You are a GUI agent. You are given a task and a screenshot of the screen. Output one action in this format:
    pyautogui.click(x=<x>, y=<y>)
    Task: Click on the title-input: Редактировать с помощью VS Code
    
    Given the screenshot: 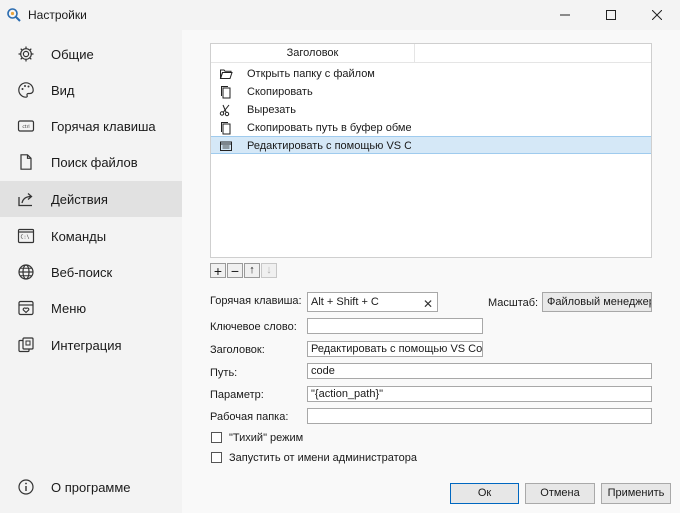 What is the action you would take?
    pyautogui.click(x=395, y=349)
    